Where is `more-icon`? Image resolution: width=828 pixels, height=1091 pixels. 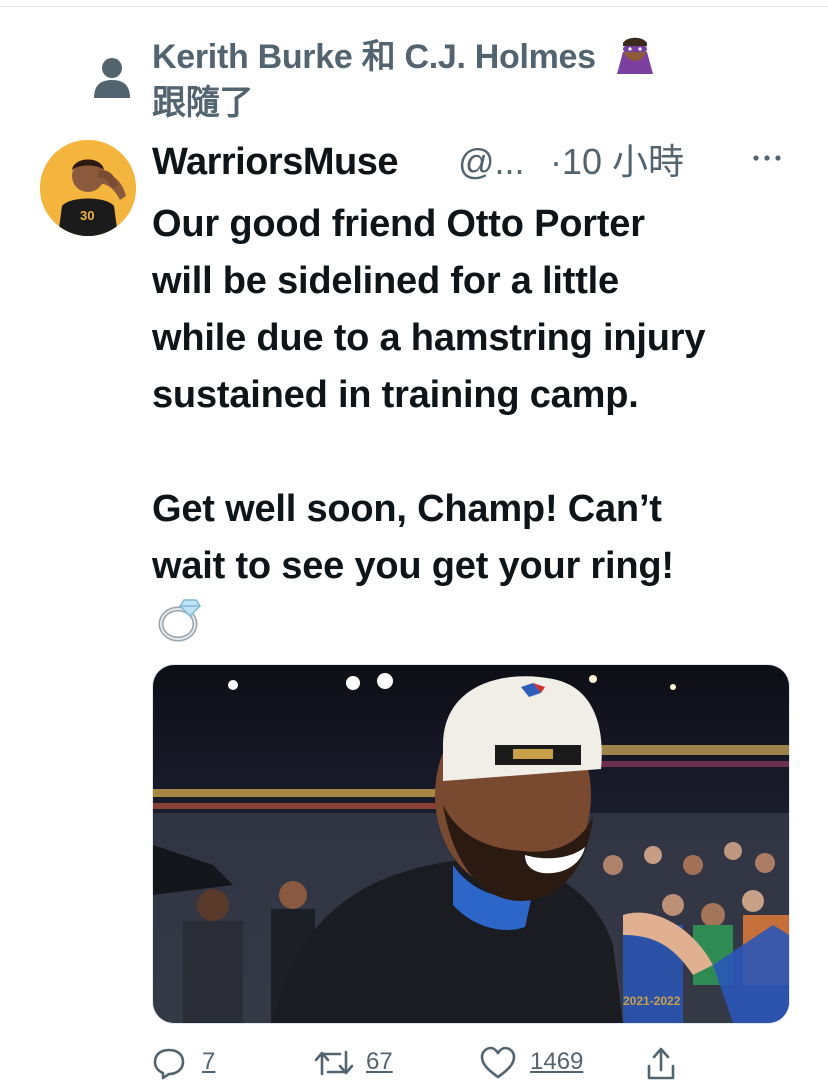
more-icon is located at coordinates (767, 158).